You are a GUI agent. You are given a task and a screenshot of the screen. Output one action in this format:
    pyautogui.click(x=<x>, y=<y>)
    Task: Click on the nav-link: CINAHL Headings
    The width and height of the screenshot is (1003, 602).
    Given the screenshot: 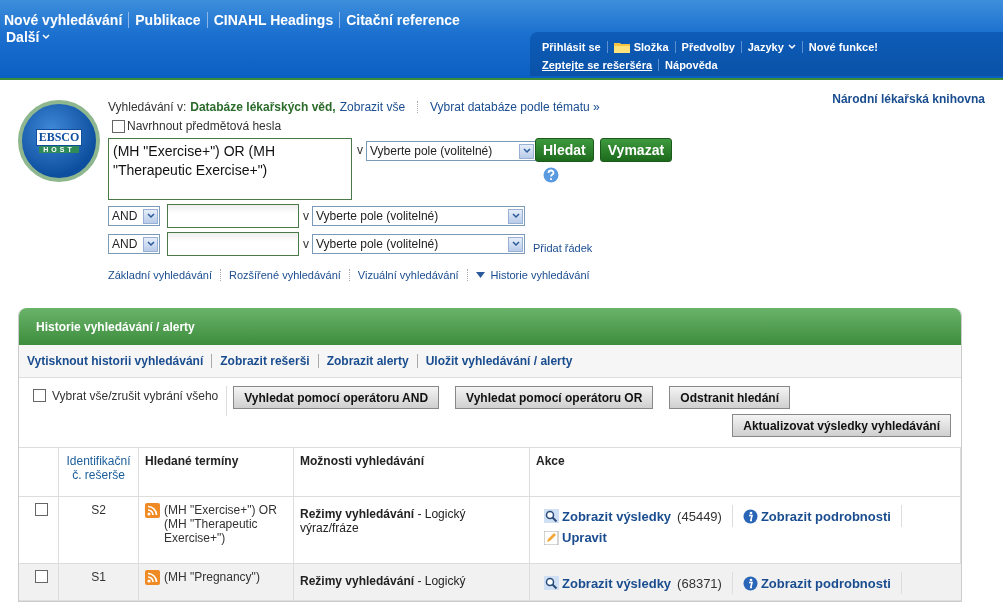 What is the action you would take?
    pyautogui.click(x=277, y=20)
    